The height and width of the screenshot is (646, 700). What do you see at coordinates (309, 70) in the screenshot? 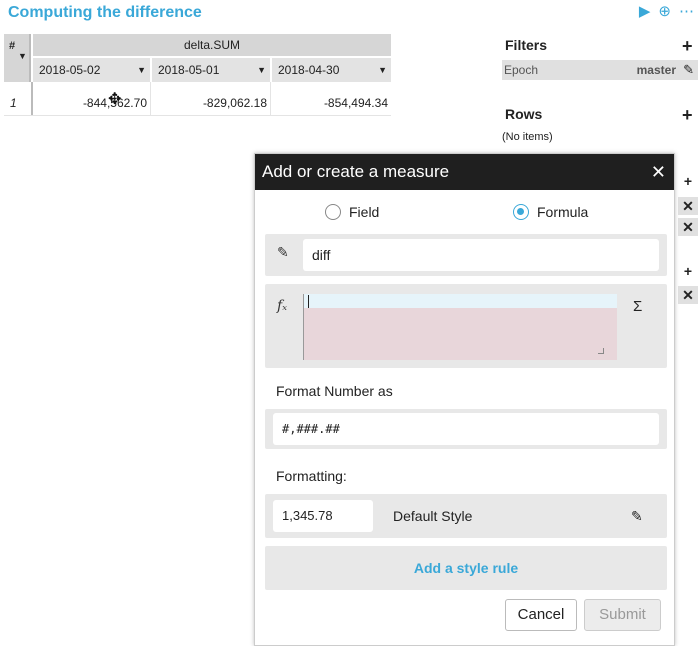
I see `column-header-label: 2018-04-30` at bounding box center [309, 70].